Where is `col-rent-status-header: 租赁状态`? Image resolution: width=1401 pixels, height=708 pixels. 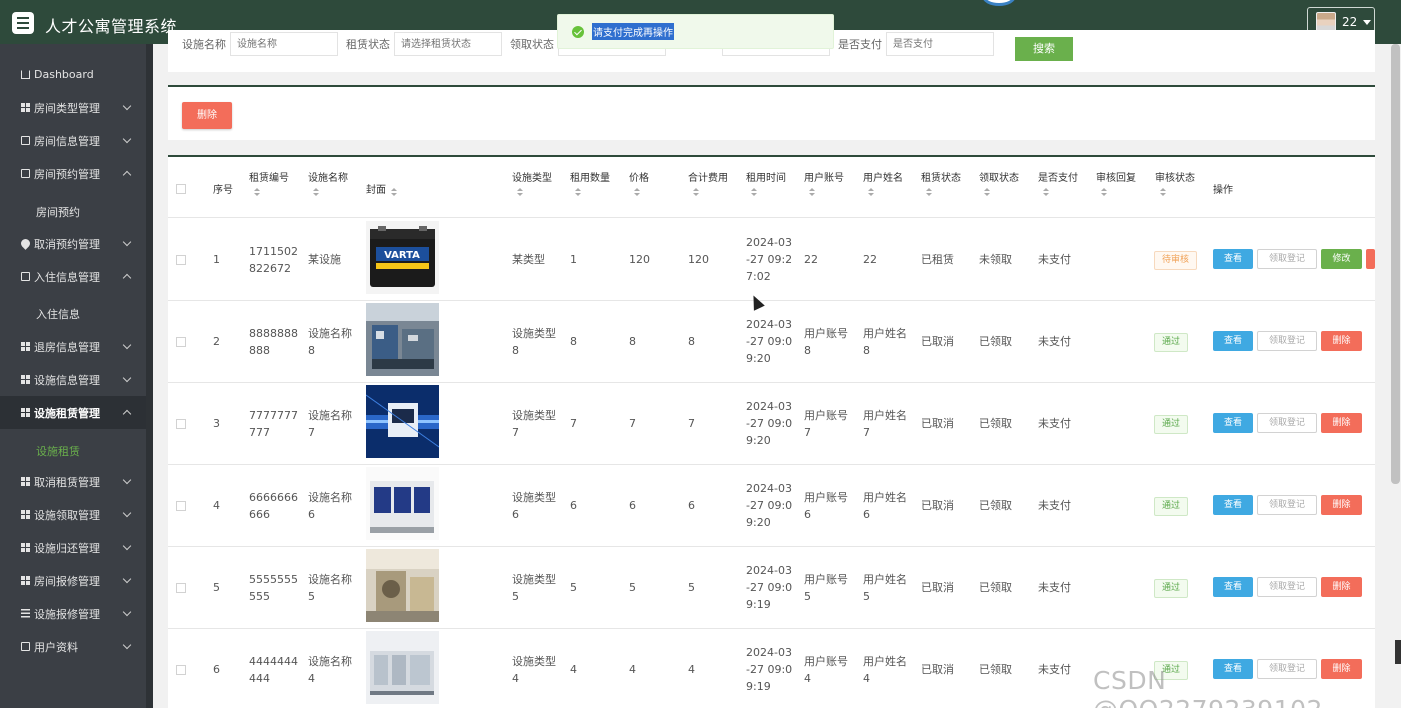
col-rent-status-header: 租赁状态 is located at coordinates (941, 182).